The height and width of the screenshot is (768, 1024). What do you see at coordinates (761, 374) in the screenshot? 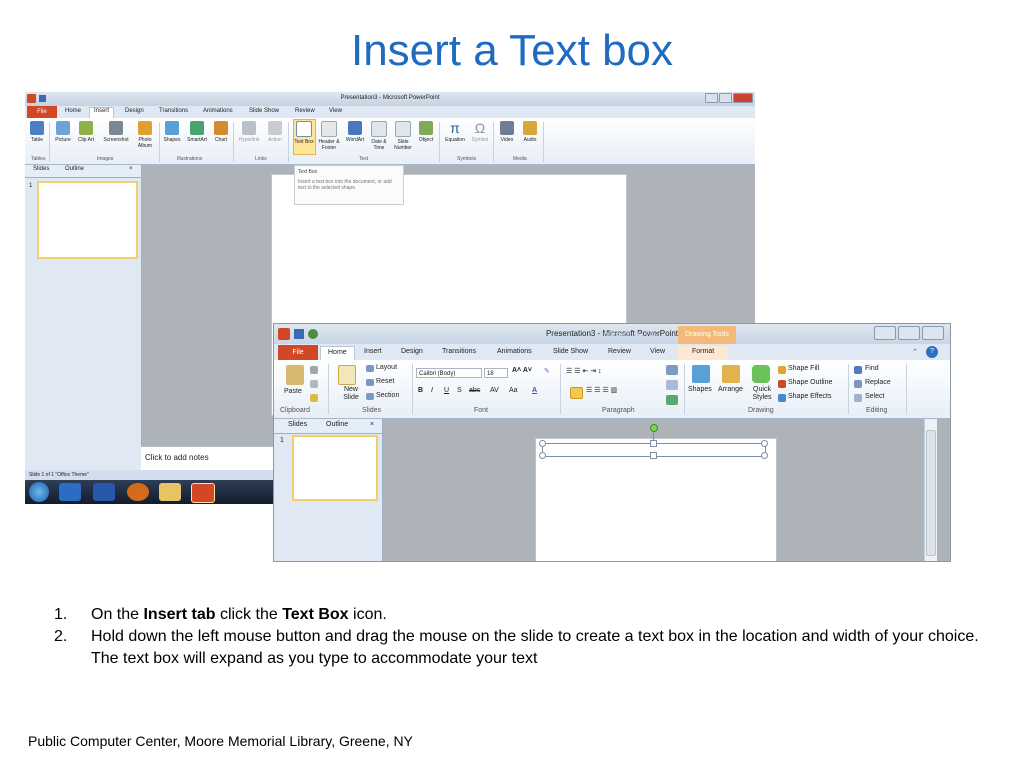
I see `quick-styles-icon` at bounding box center [761, 374].